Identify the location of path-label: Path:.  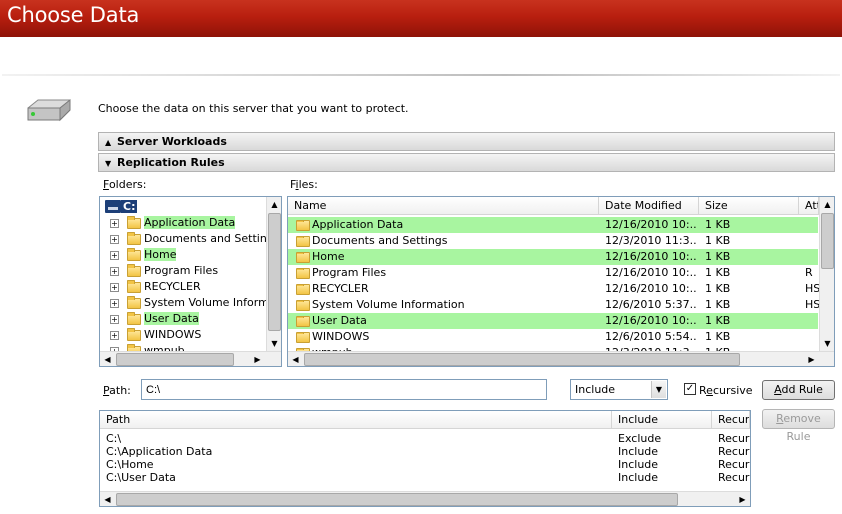
(117, 390).